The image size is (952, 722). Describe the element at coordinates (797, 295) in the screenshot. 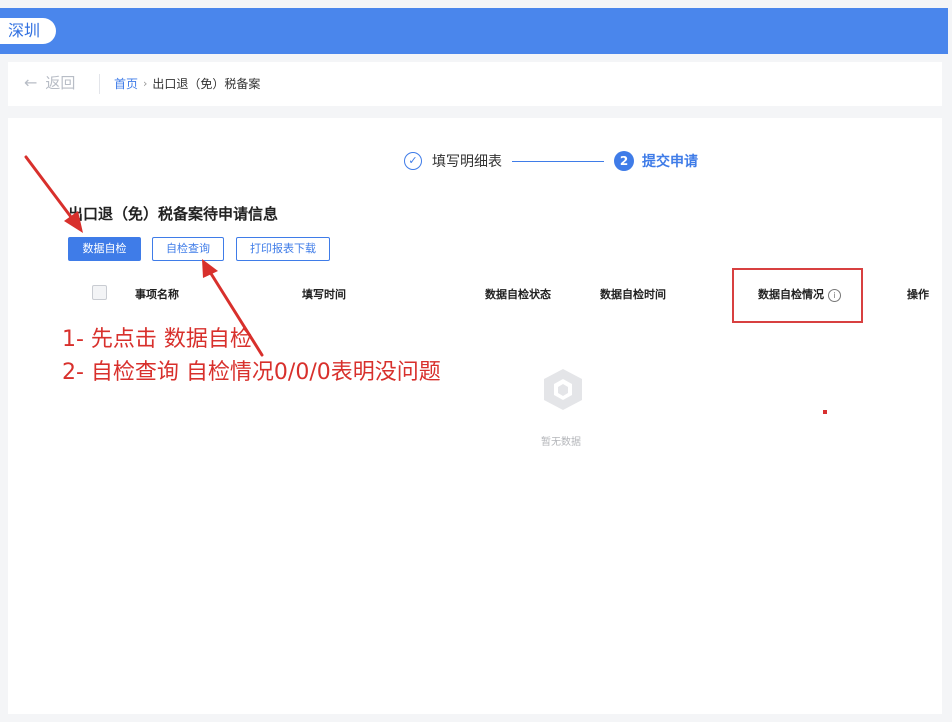

I see `annotation-highlight-box` at that location.